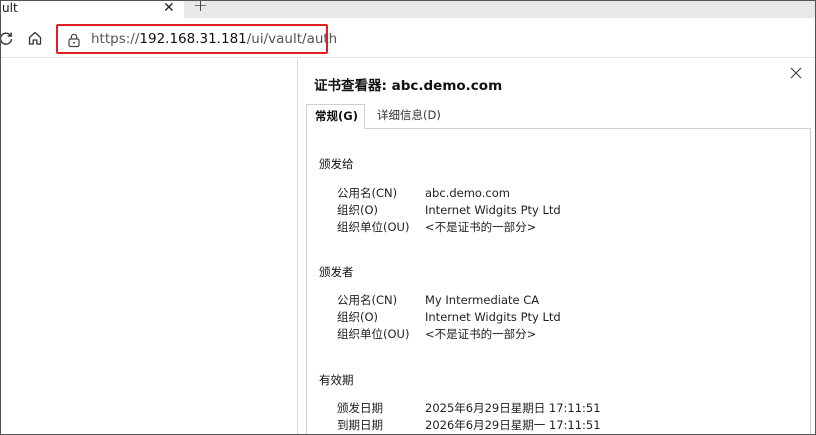 Image resolution: width=816 pixels, height=435 pixels. Describe the element at coordinates (74, 40) in the screenshot. I see `lock-icon` at that location.